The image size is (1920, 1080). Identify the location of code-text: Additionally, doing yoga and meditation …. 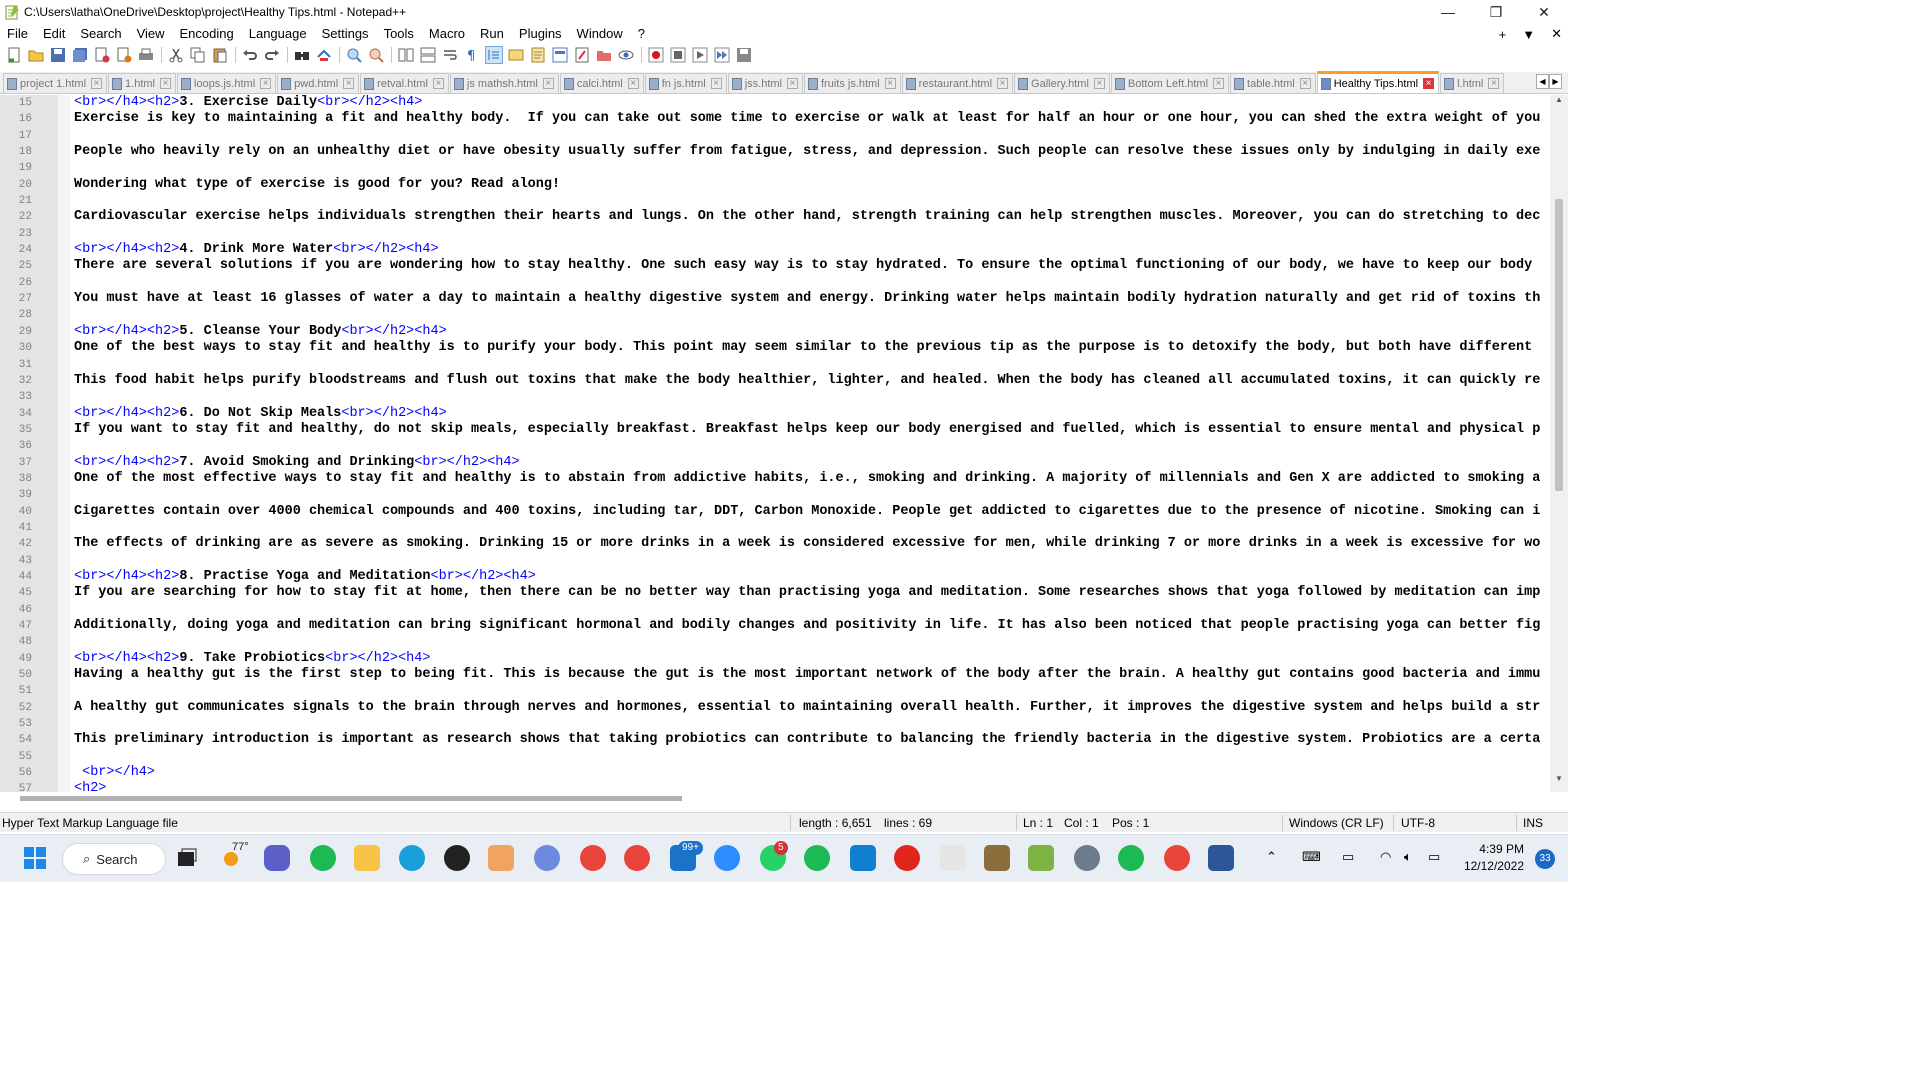
(807, 626).